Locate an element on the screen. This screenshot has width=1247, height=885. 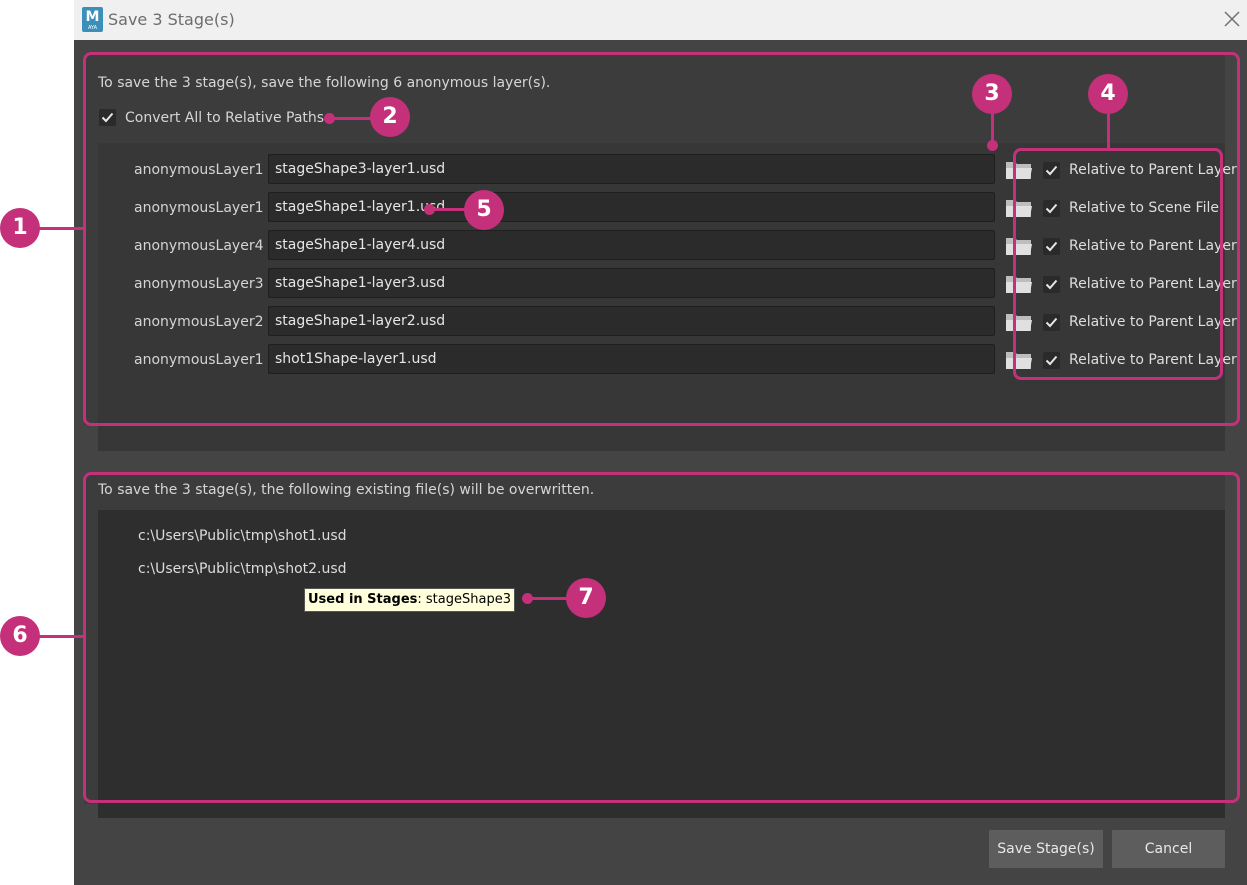
close-button is located at coordinates (1232, 19).